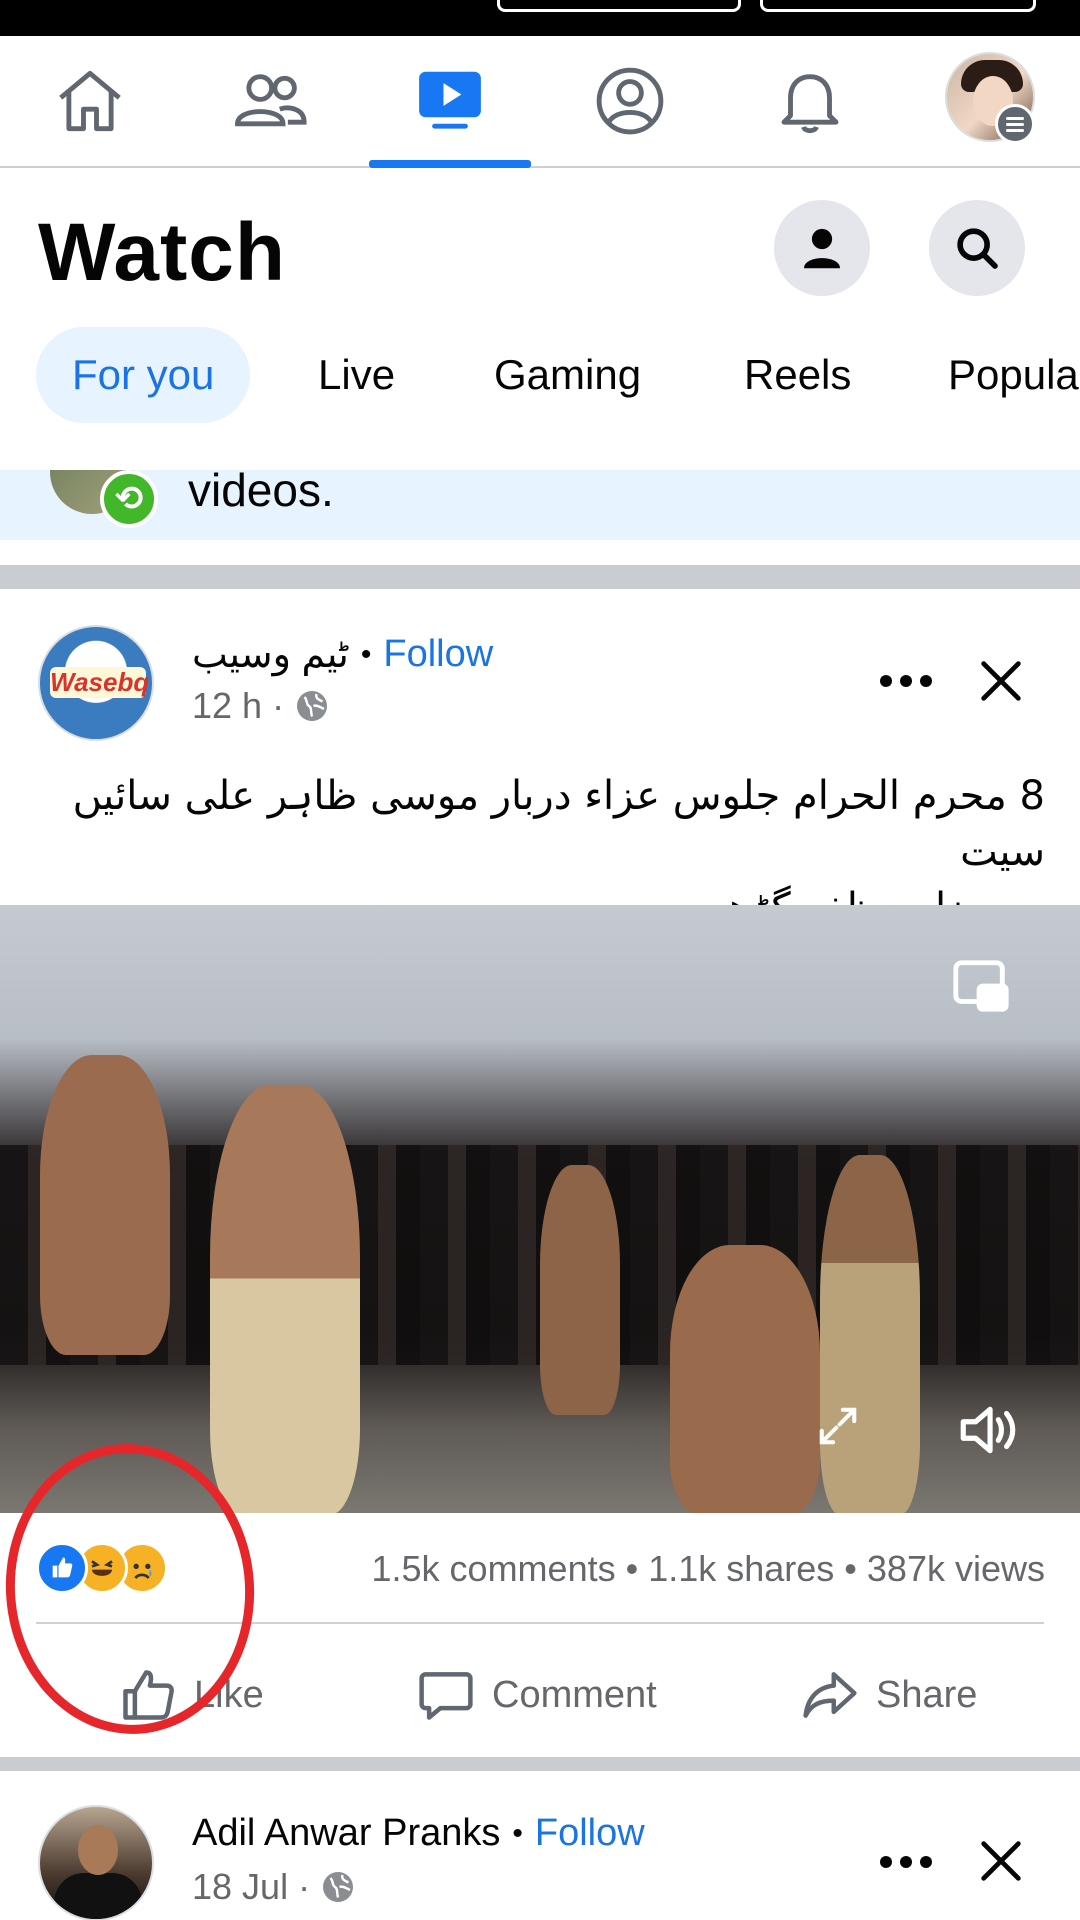 The height and width of the screenshot is (1920, 1080). Describe the element at coordinates (346, 1833) in the screenshot. I see `page-name: Adil Anwar Pranks` at that location.